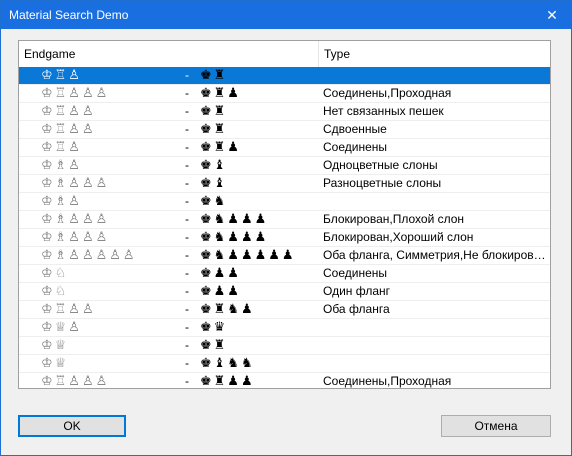 Image resolution: width=572 pixels, height=456 pixels. Describe the element at coordinates (318, 54) in the screenshot. I see `column-separator` at that location.